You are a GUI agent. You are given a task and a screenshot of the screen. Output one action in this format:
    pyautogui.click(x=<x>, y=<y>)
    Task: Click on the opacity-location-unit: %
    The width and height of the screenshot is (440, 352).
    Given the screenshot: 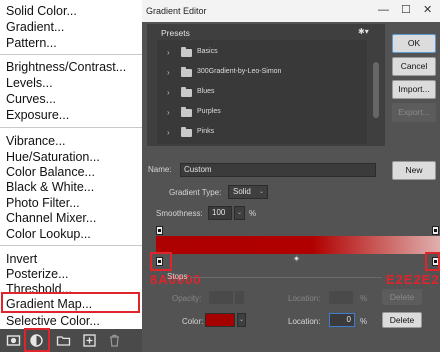 What is the action you would take?
    pyautogui.click(x=364, y=298)
    